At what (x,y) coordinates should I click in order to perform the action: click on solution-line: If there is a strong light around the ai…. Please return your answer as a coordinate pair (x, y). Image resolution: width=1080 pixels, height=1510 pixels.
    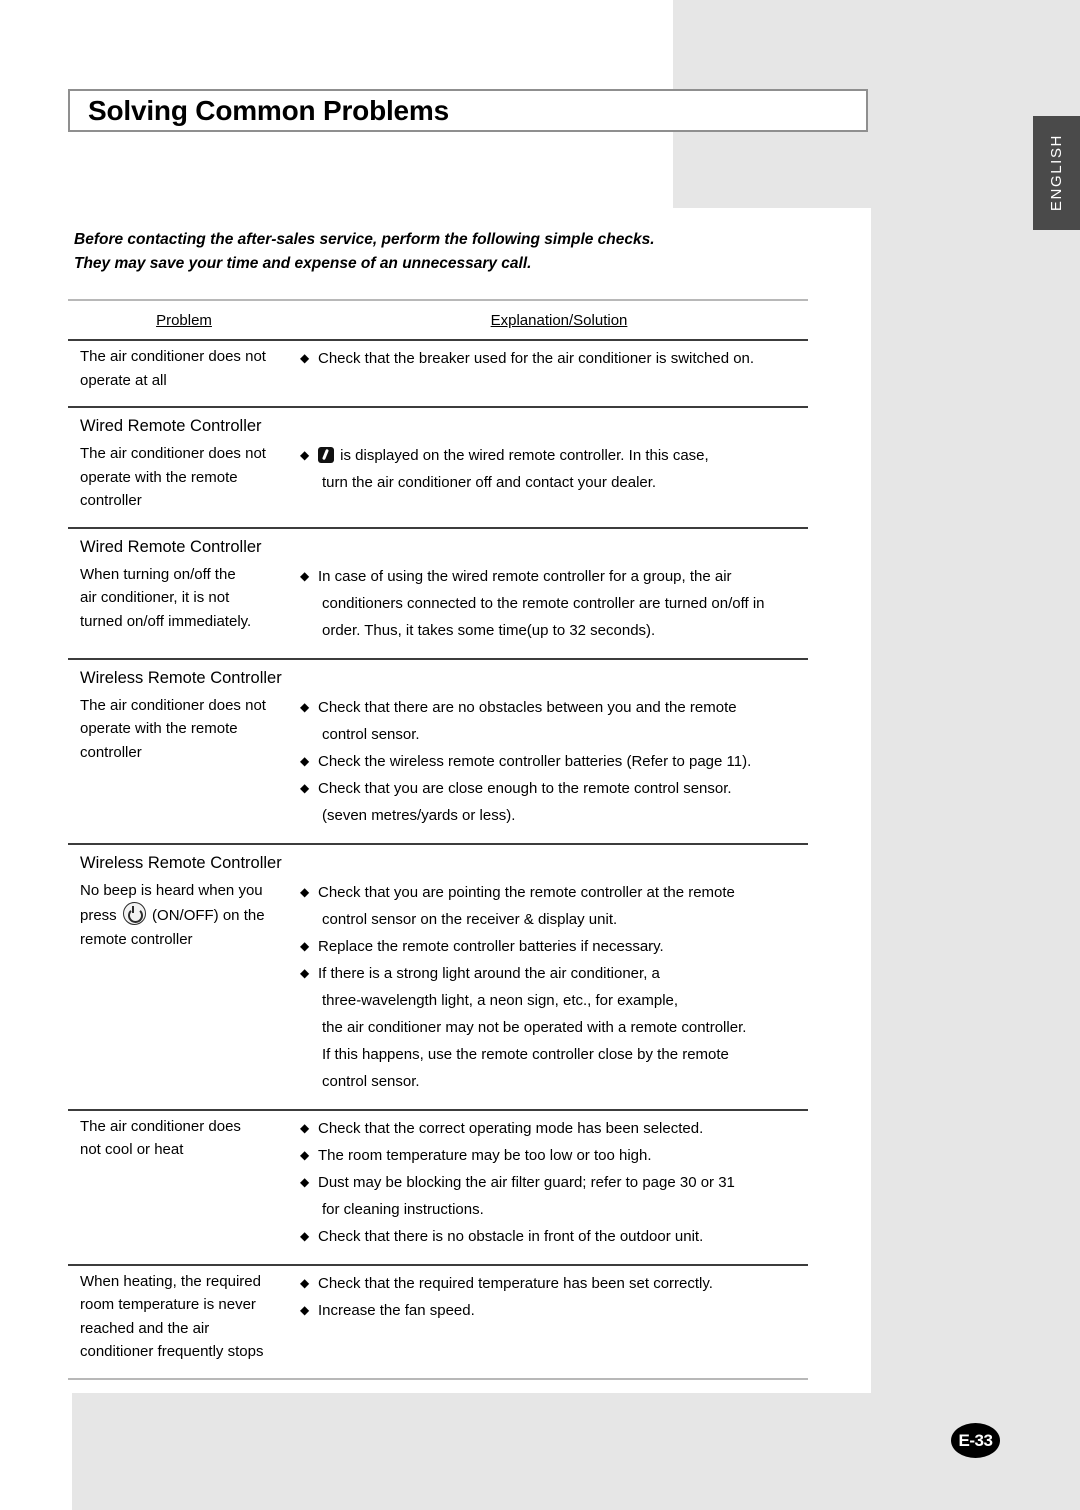
    Looking at the image, I should click on (489, 973).